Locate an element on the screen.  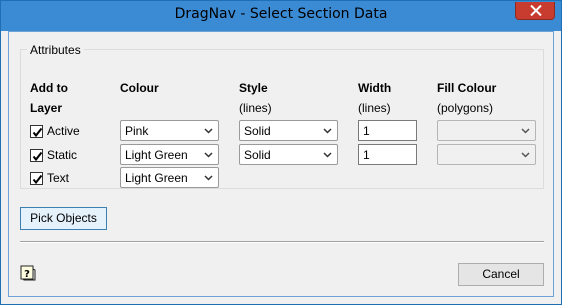
separator is located at coordinates (282, 242).